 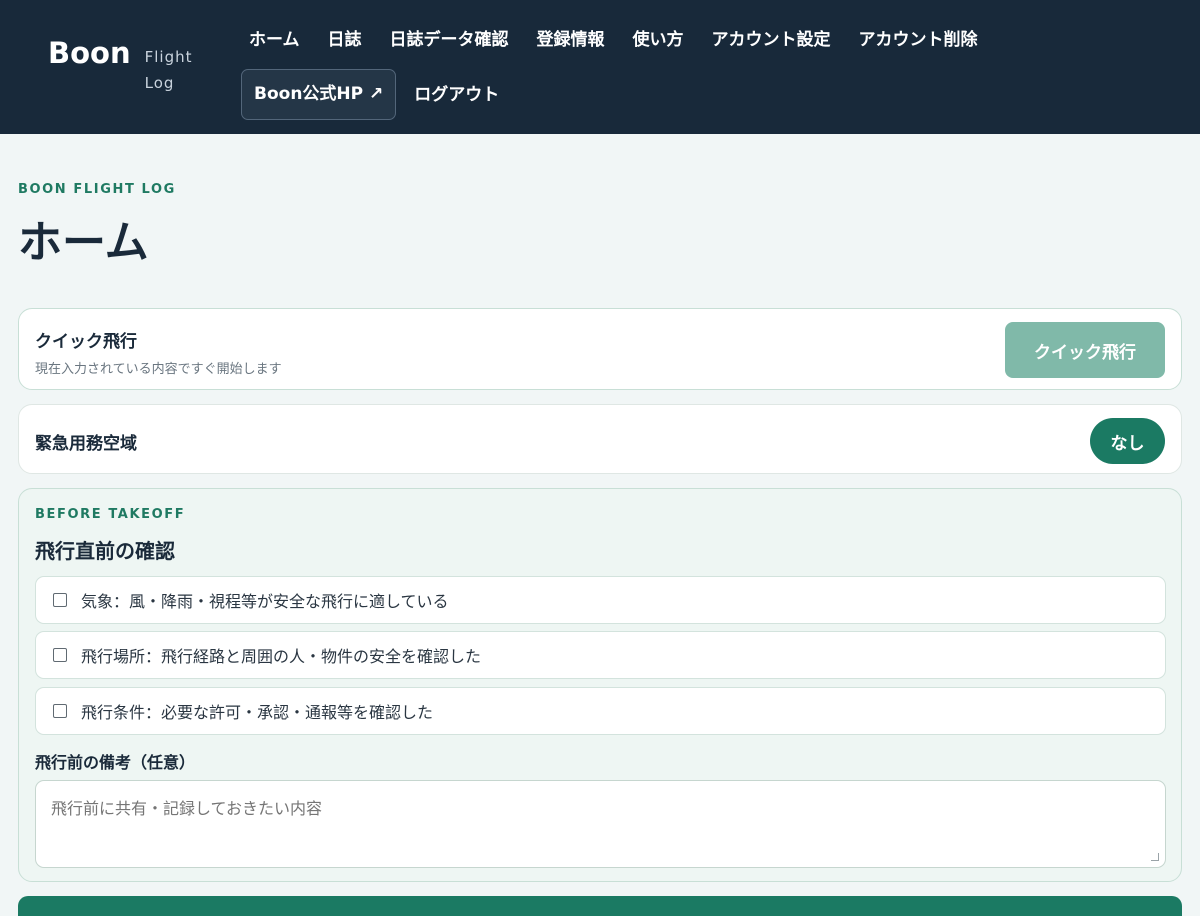 I want to click on check-location-label: 飛行場所：飛行経路と周囲の人・物件の安全を確認した, so click(x=281, y=656).